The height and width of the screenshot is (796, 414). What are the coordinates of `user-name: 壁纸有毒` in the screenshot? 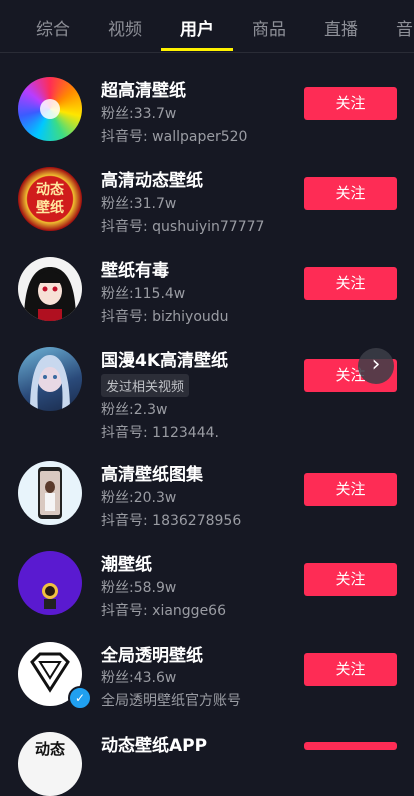 It's located at (135, 268).